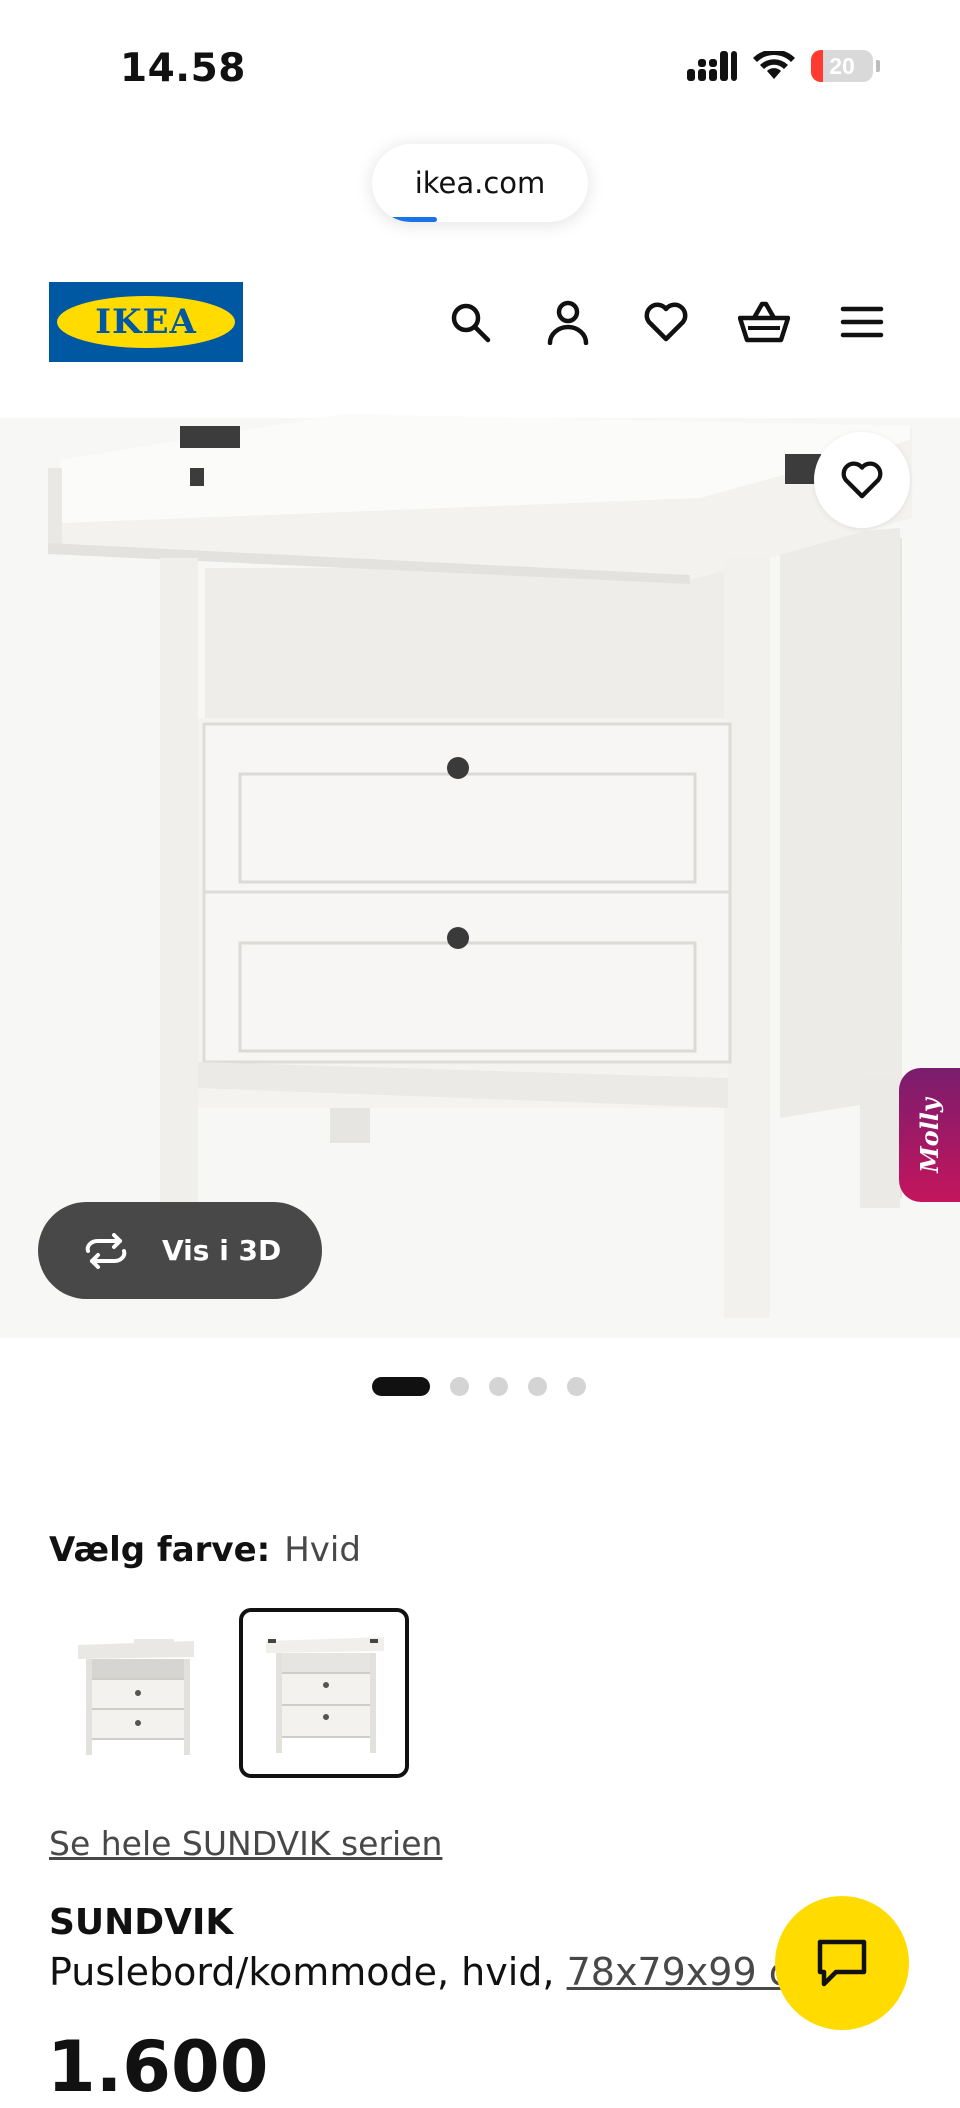 This screenshot has width=960, height=2108. What do you see at coordinates (107, 1251) in the screenshot?
I see `rotate-icon` at bounding box center [107, 1251].